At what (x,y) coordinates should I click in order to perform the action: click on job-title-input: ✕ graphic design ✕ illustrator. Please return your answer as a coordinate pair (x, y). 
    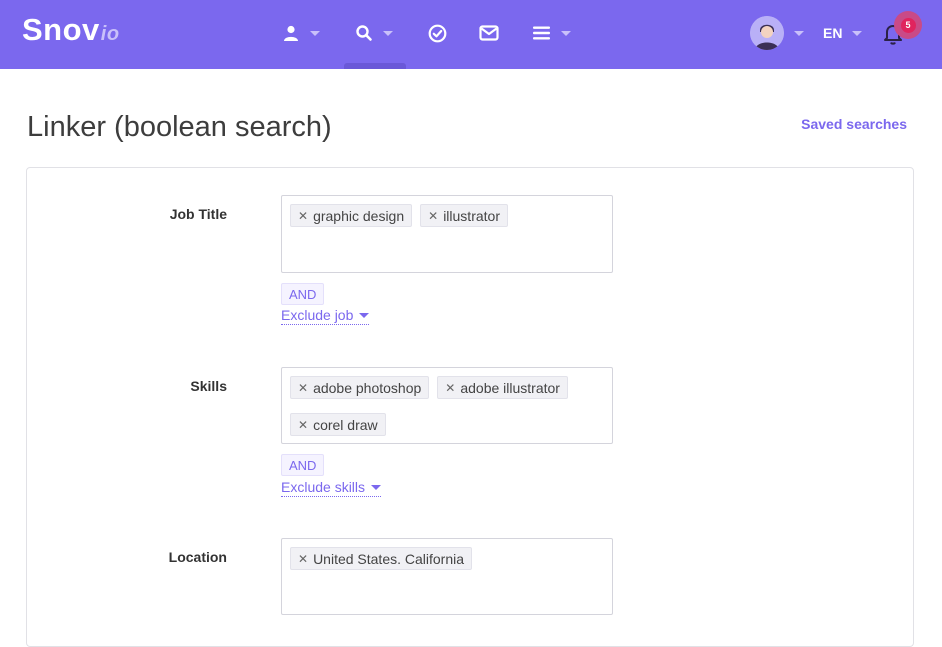
    Looking at the image, I should click on (447, 234).